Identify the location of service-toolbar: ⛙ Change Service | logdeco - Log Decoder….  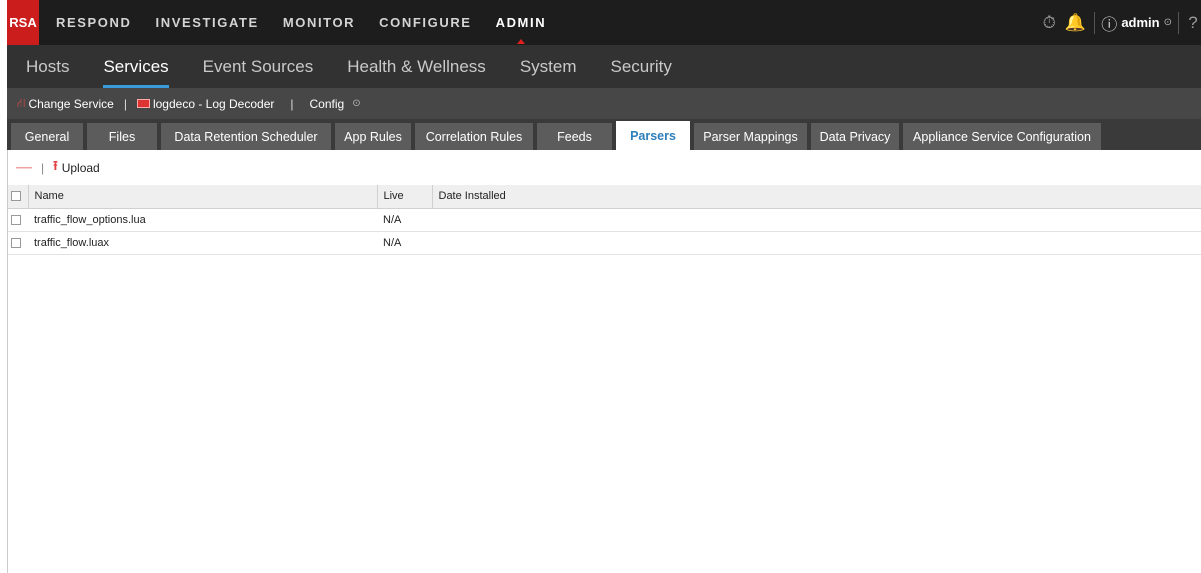
(604, 103).